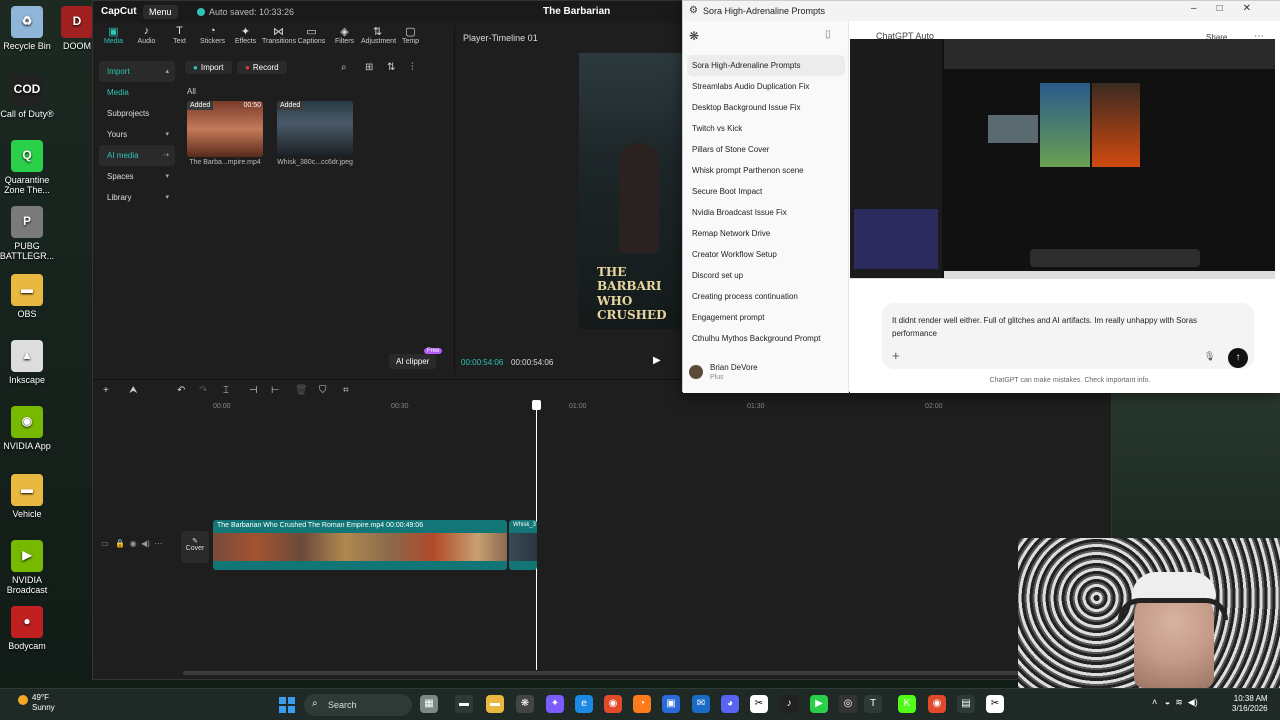 This screenshot has width=1280, height=720. What do you see at coordinates (412, 67) in the screenshot?
I see `filter-icon: ⫶` at bounding box center [412, 67].